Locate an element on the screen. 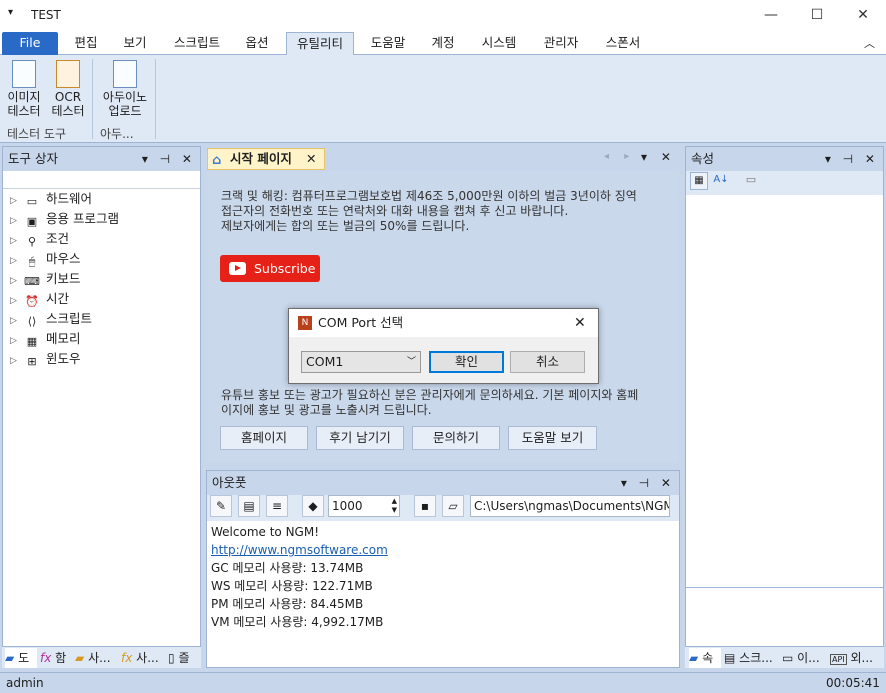 This screenshot has height=693, width=886. api-icon: API is located at coordinates (838, 659).